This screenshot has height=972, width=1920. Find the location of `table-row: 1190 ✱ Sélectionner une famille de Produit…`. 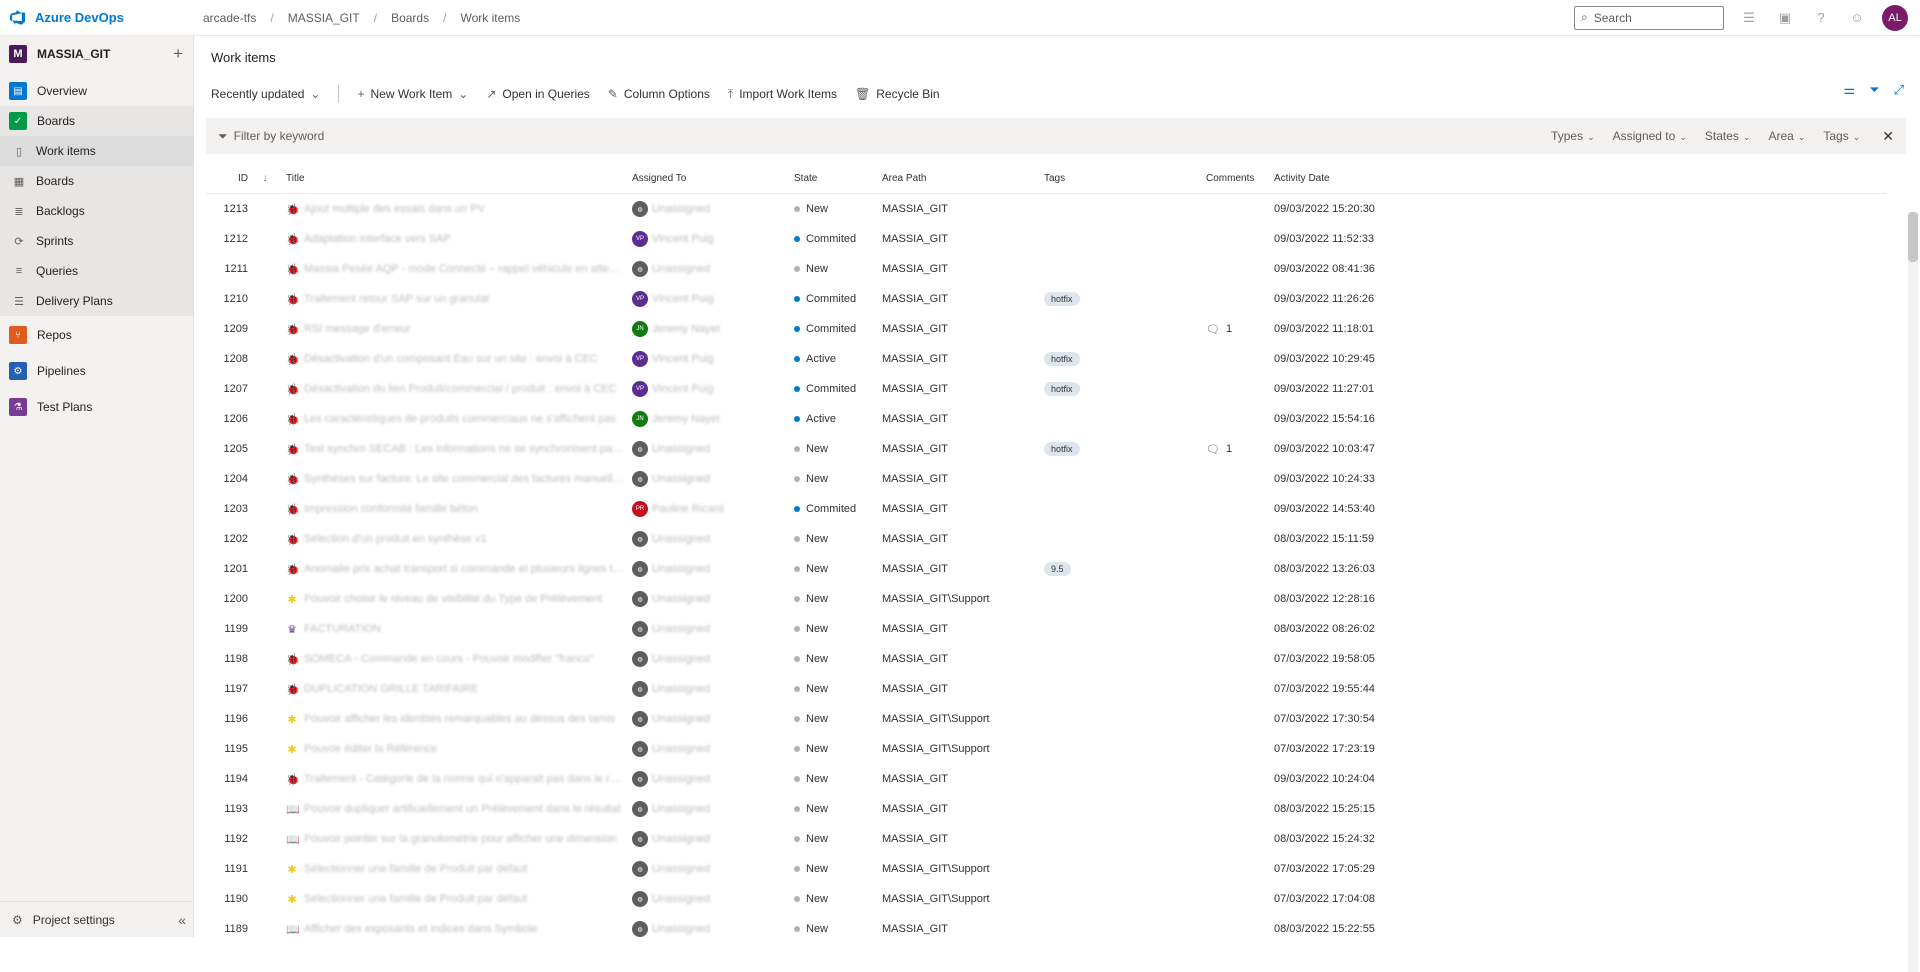

table-row: 1190 ✱ Sélectionner une famille de Produit… is located at coordinates (1046, 899).